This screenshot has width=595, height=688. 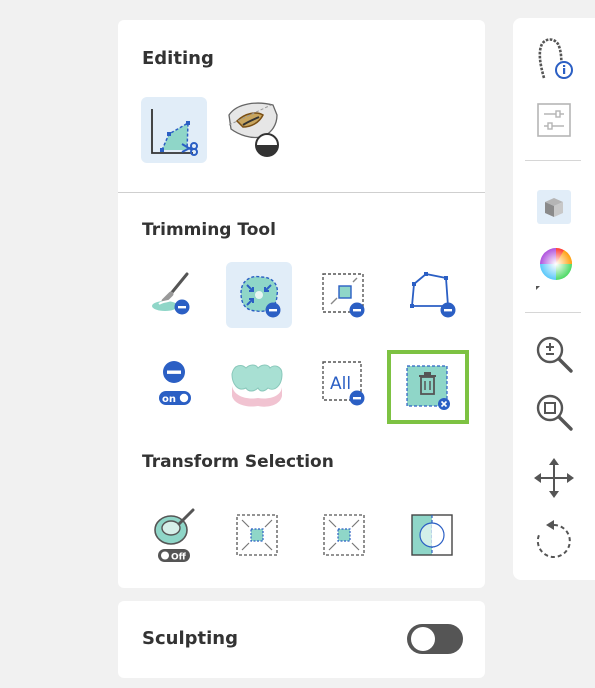 I want to click on fill-holes-icon: Off, so click(x=174, y=535).